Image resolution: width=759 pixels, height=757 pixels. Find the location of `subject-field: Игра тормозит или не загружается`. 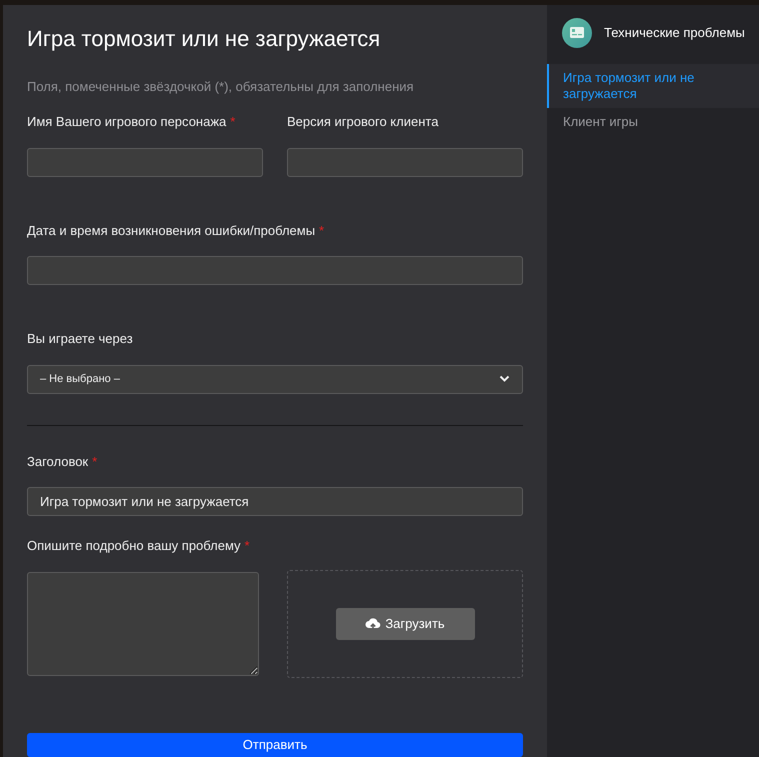

subject-field: Игра тормозит или не загружается is located at coordinates (275, 501).